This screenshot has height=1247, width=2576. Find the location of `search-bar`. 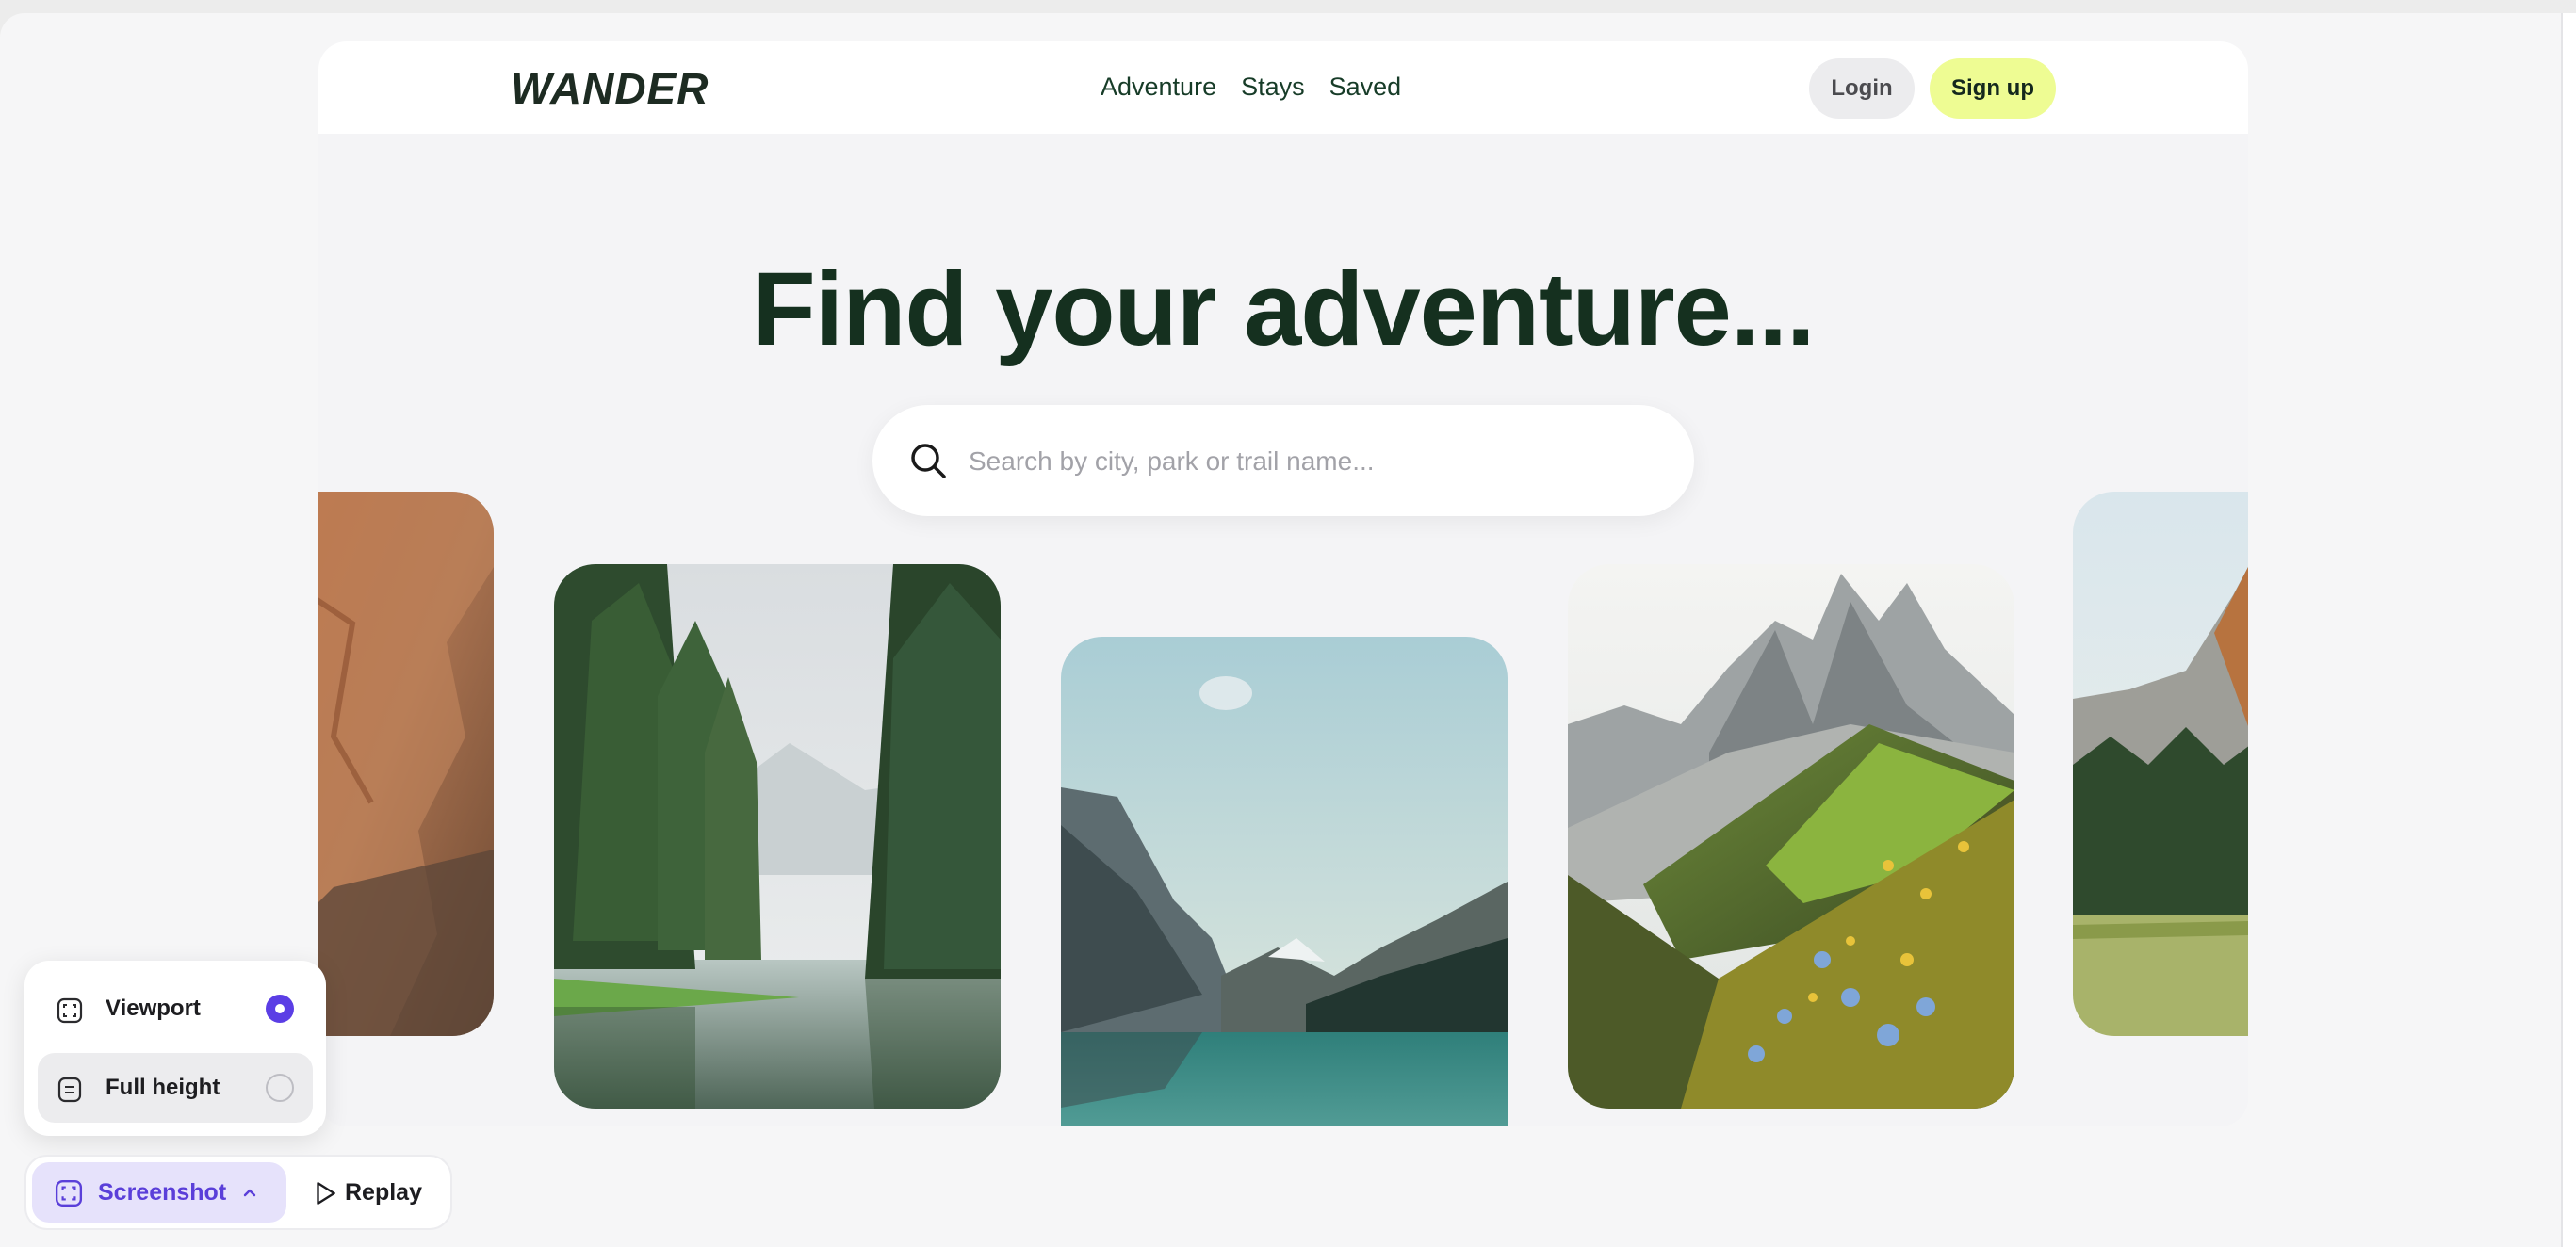

search-bar is located at coordinates (1283, 460).